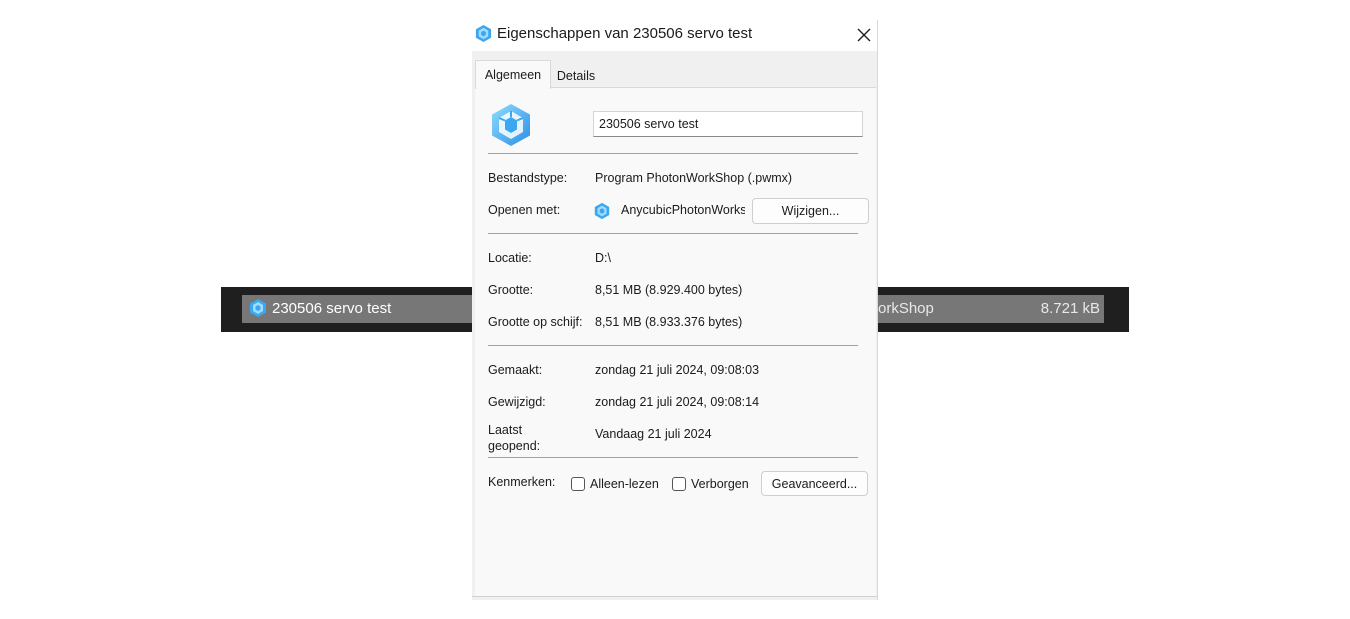 The width and height of the screenshot is (1350, 619). I want to click on created-label: Gemaakt:, so click(515, 370).